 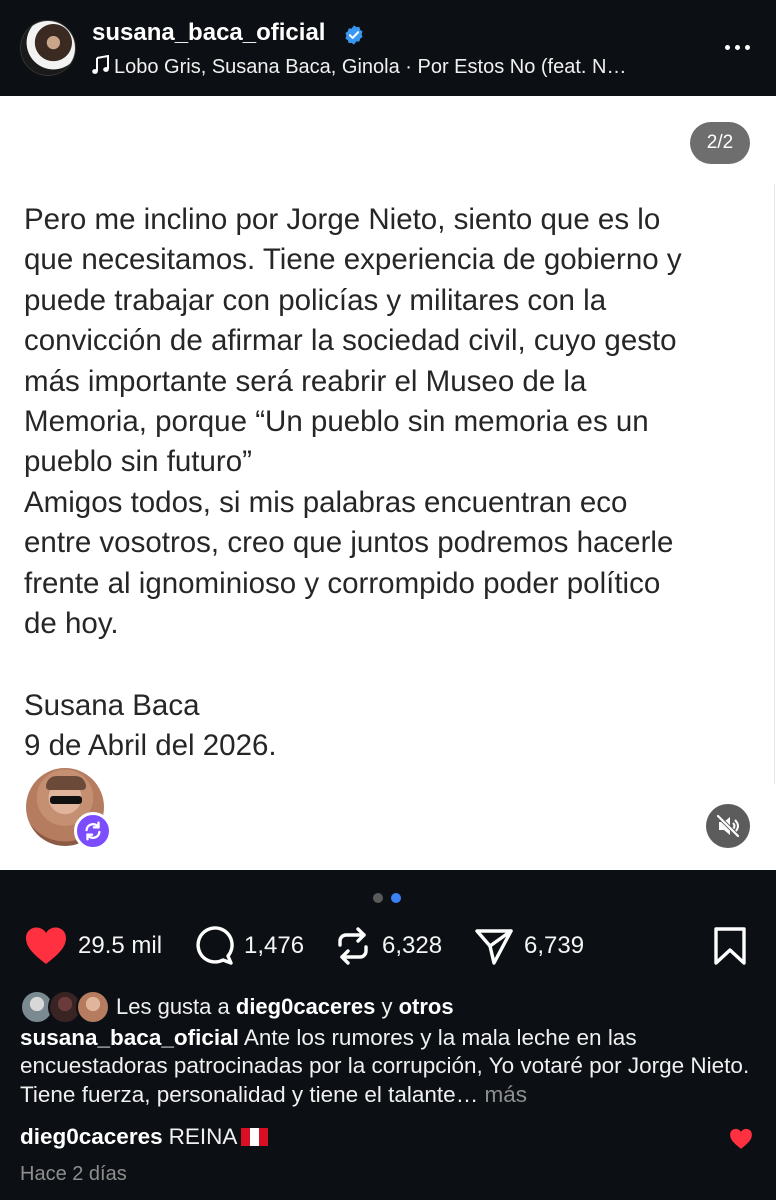 I want to click on muted-speaker-icon, so click(x=728, y=826).